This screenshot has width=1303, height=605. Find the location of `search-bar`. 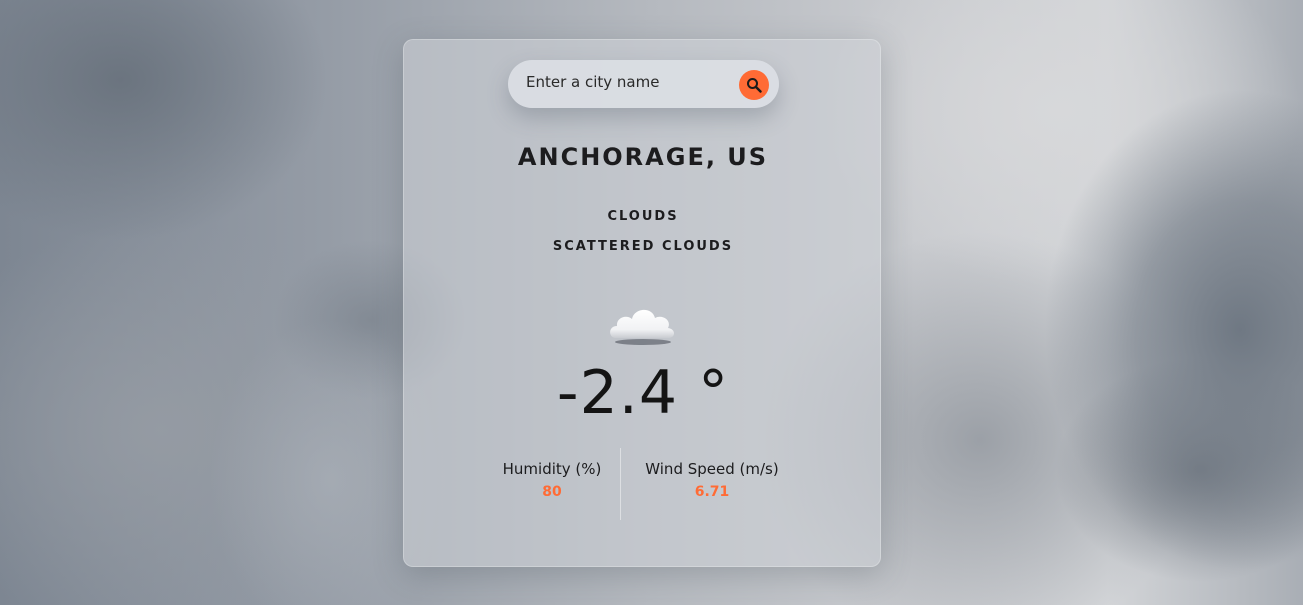

search-bar is located at coordinates (643, 84).